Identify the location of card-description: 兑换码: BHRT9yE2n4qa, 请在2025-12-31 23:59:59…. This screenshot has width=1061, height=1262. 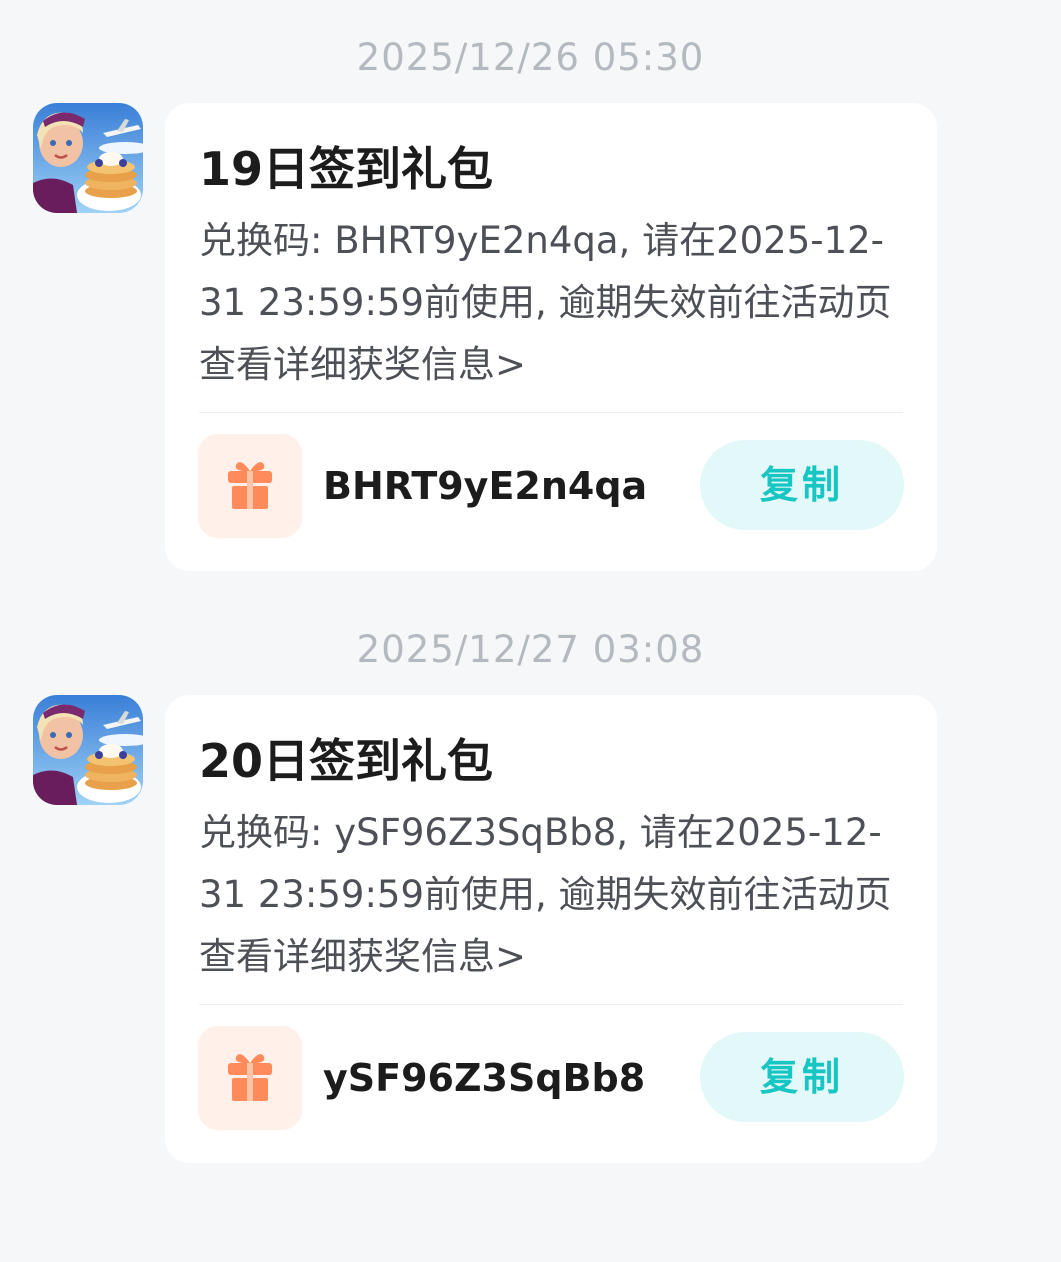
(552, 303).